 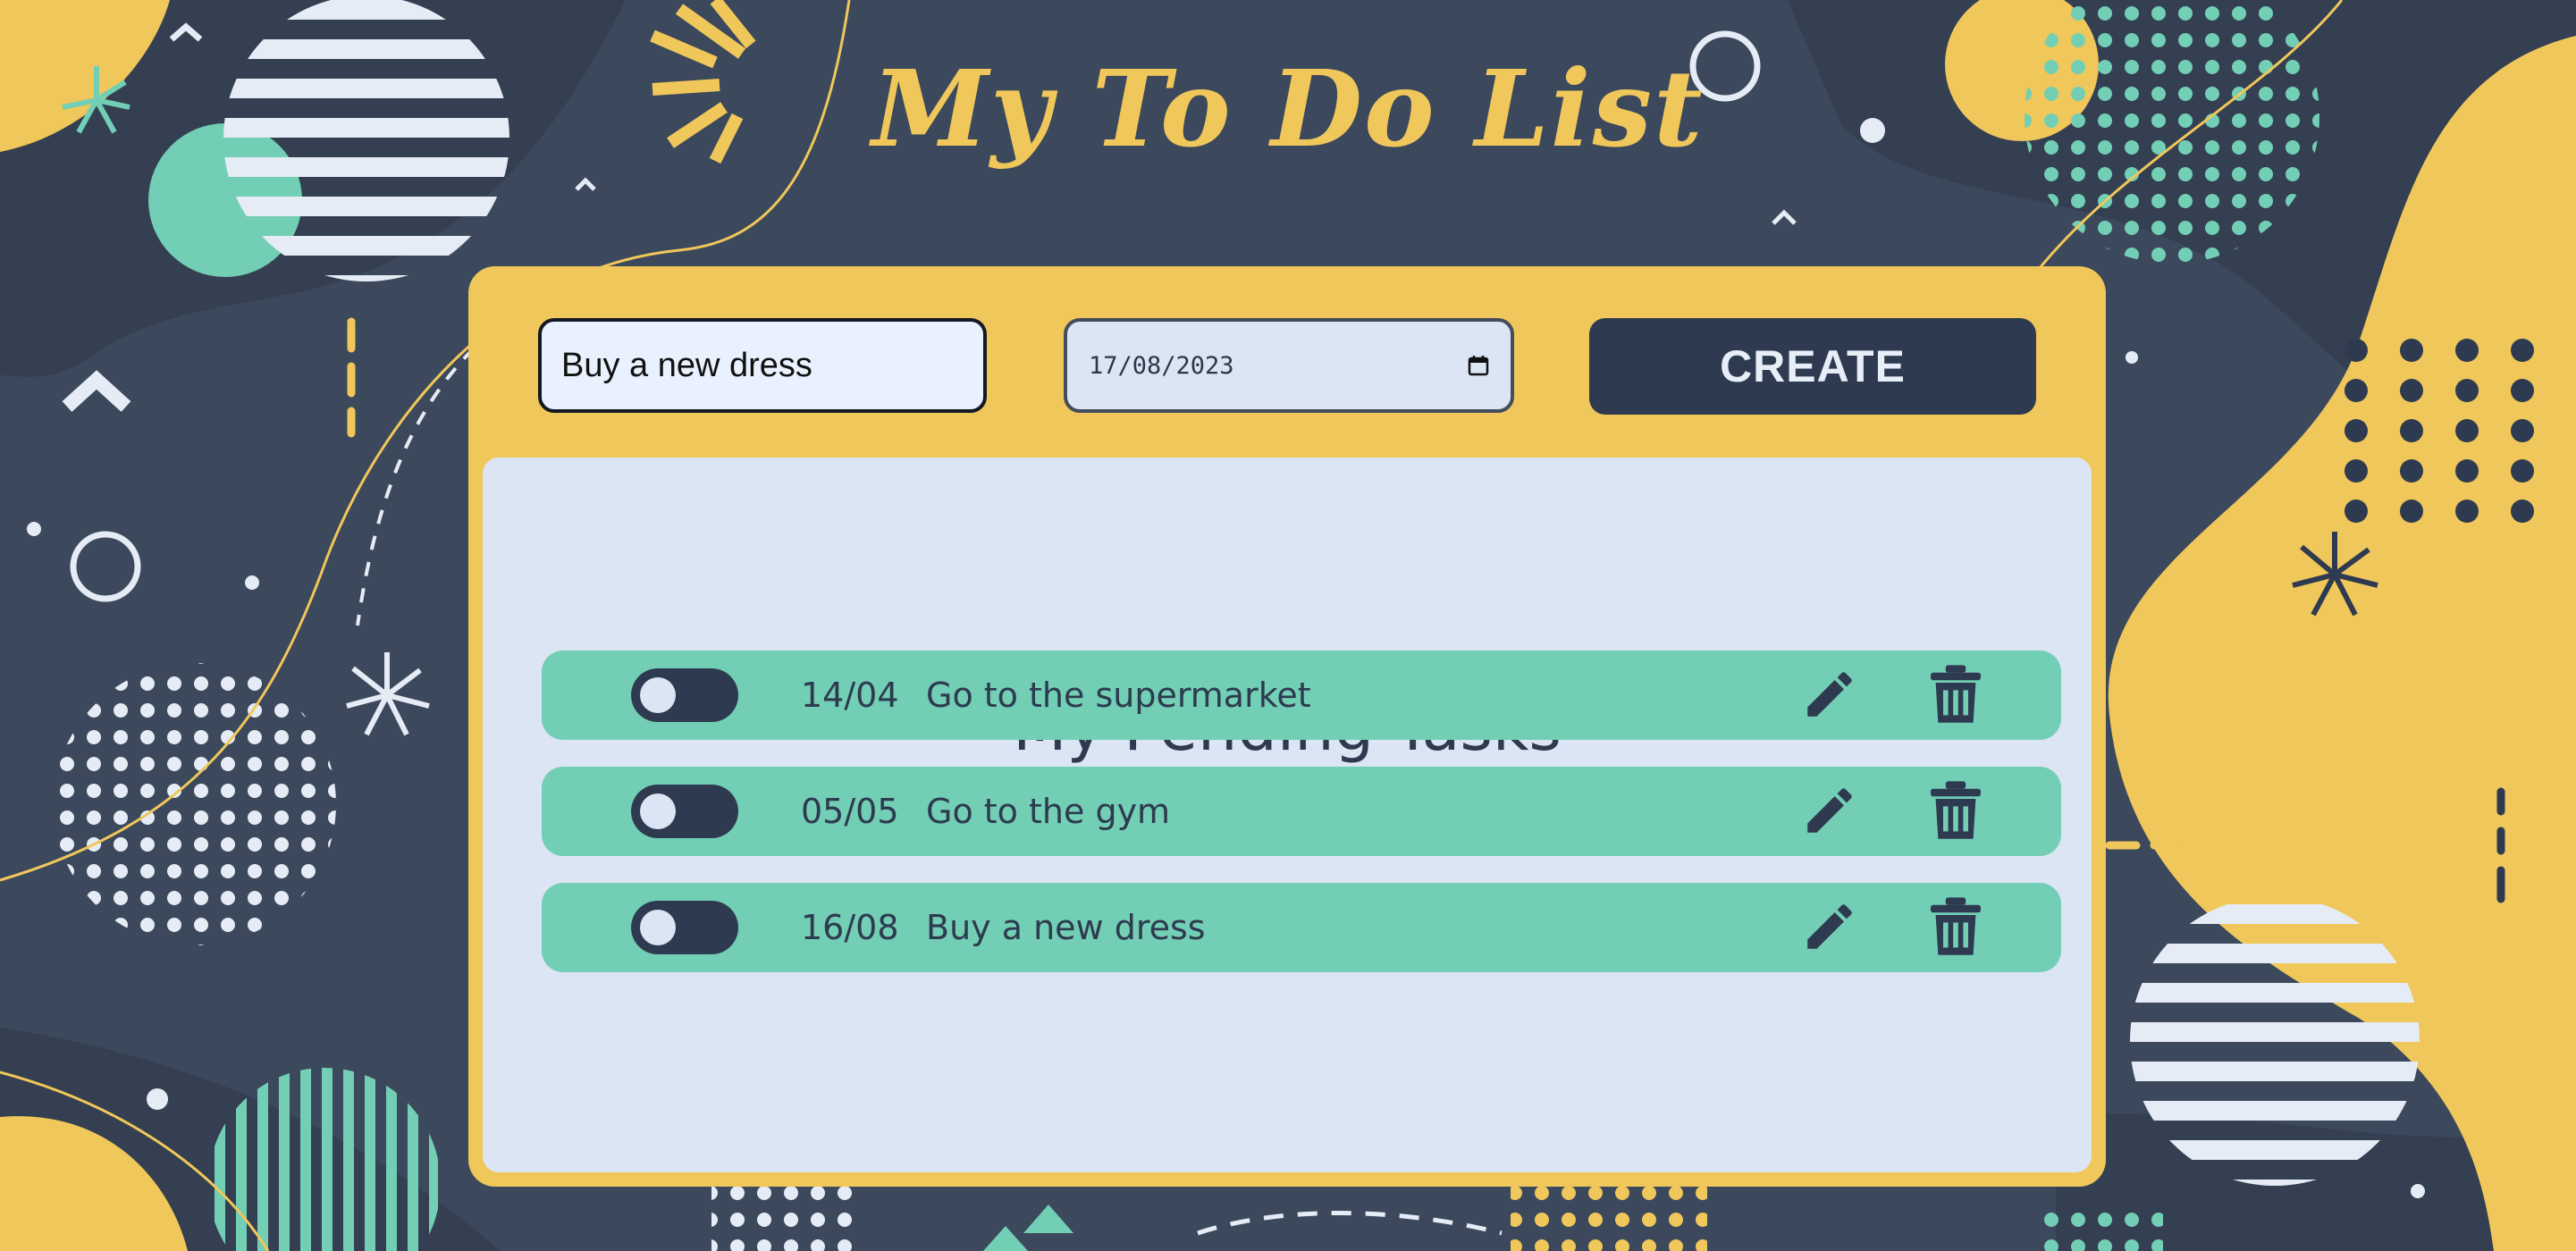 I want to click on task-text: Go to the supermarket, so click(x=1119, y=695).